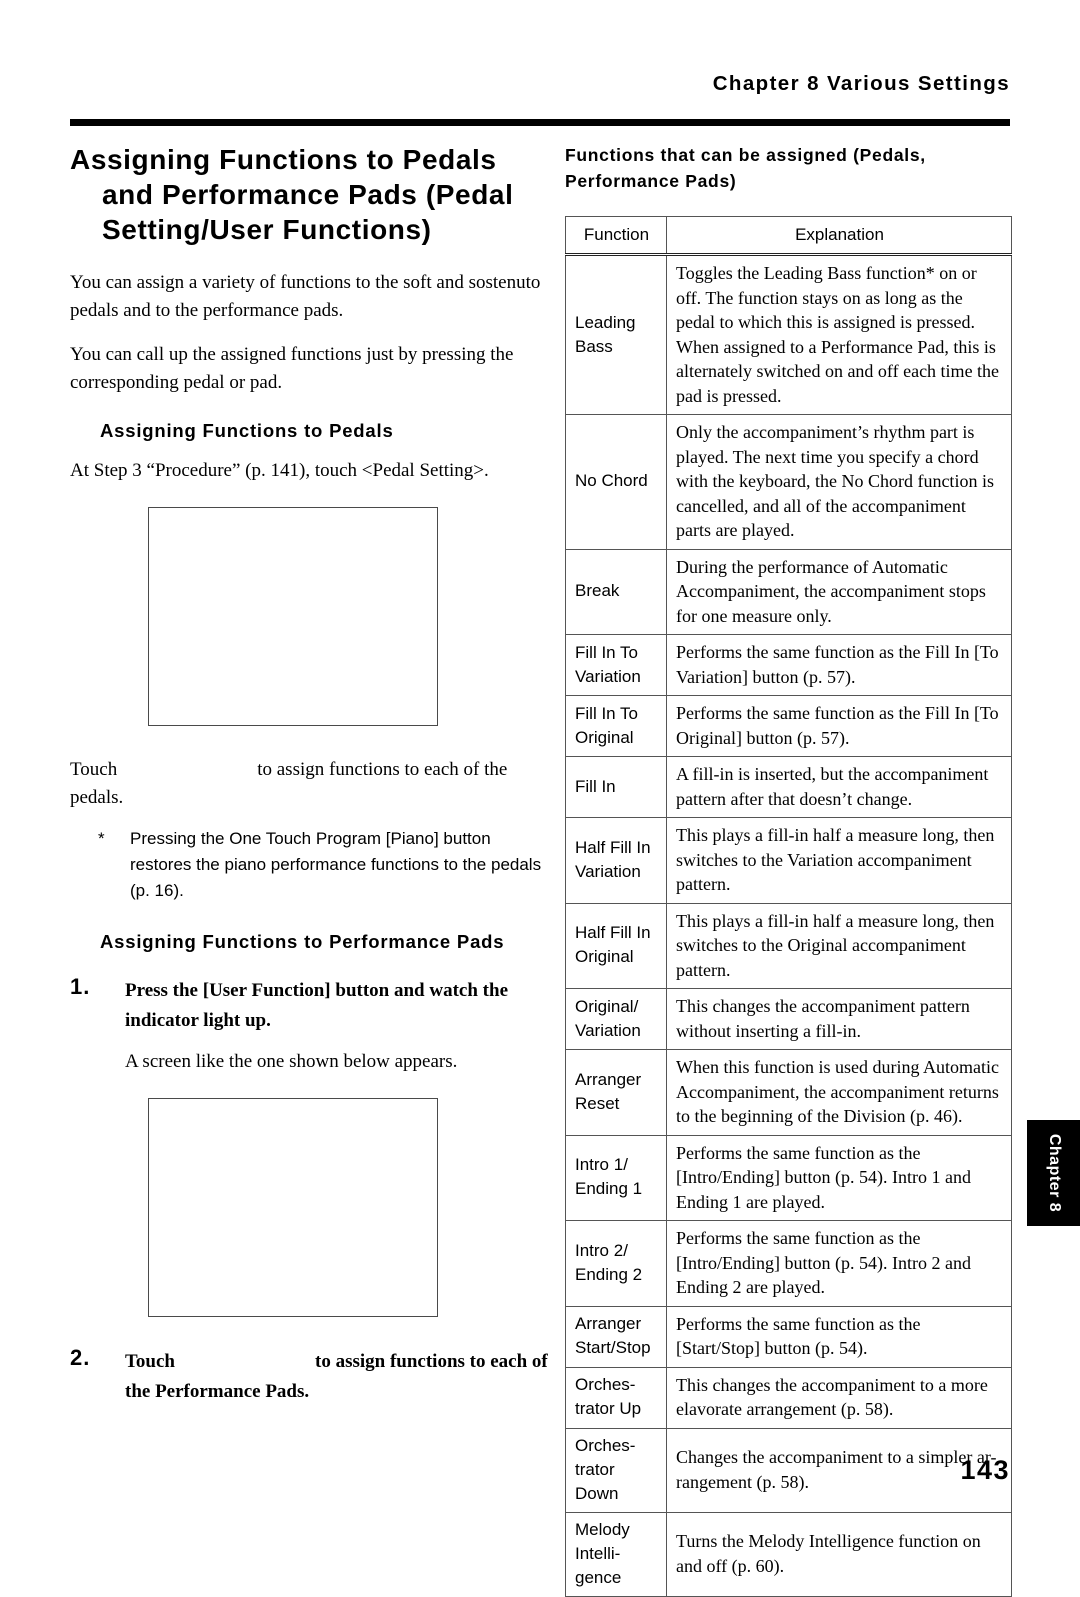 This screenshot has height=1597, width=1080. Describe the element at coordinates (839, 236) in the screenshot. I see `column-header-explanation: Explanation` at that location.